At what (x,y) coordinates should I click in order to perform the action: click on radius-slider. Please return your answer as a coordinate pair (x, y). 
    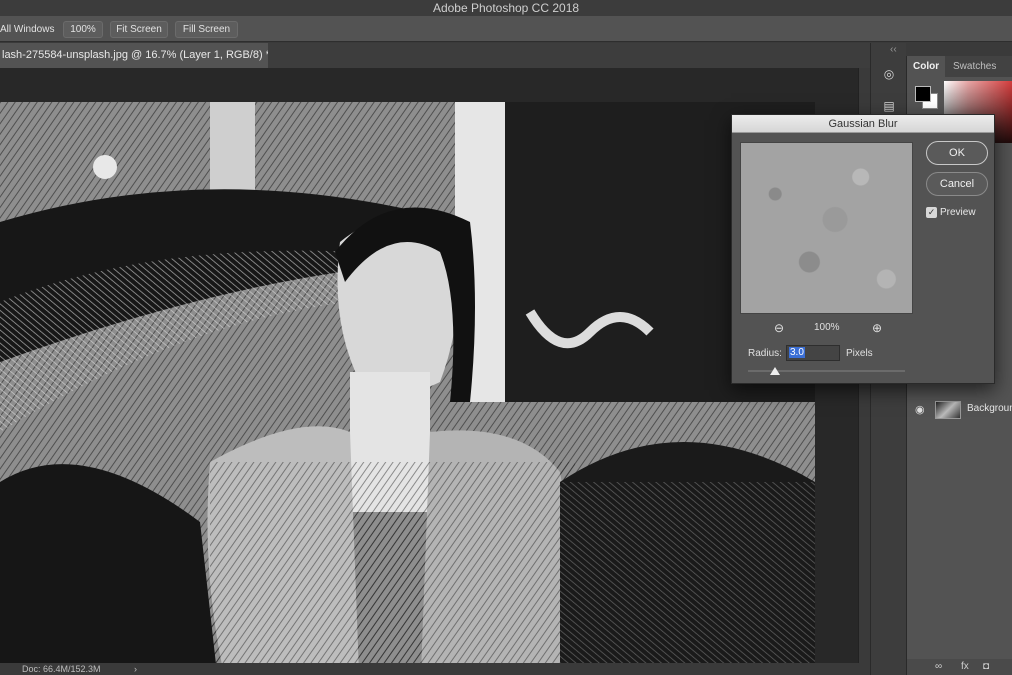
    Looking at the image, I should click on (826, 371).